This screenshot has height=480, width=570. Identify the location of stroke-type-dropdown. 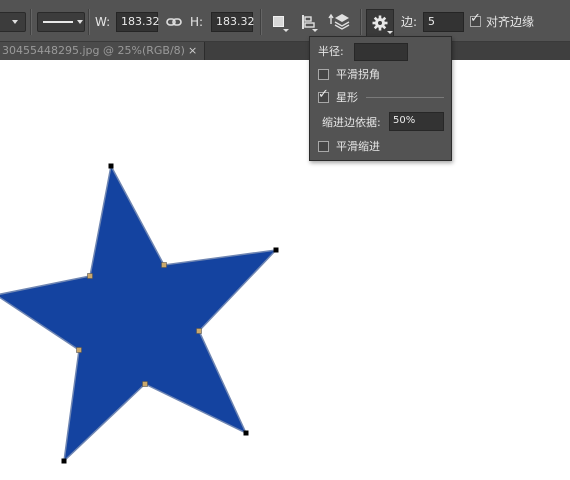
(61, 22).